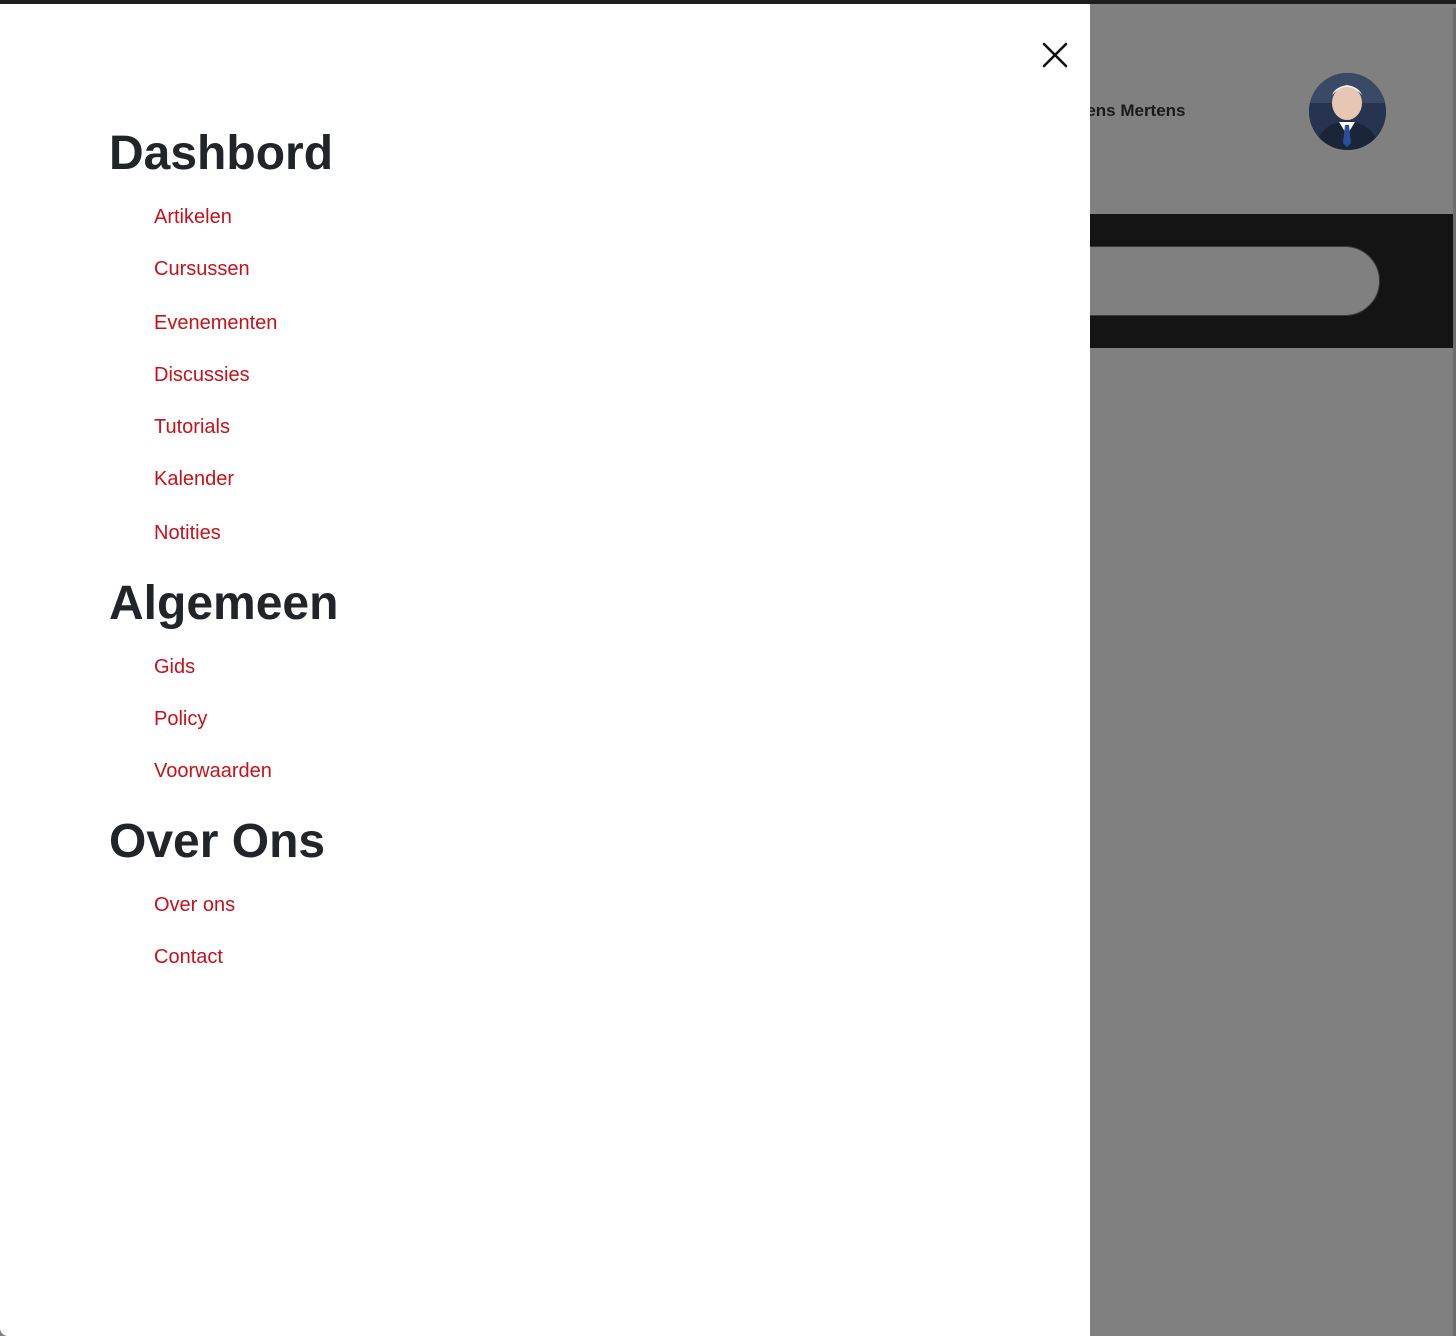  What do you see at coordinates (202, 269) in the screenshot?
I see `nav-link-cursussen: Cursussen` at bounding box center [202, 269].